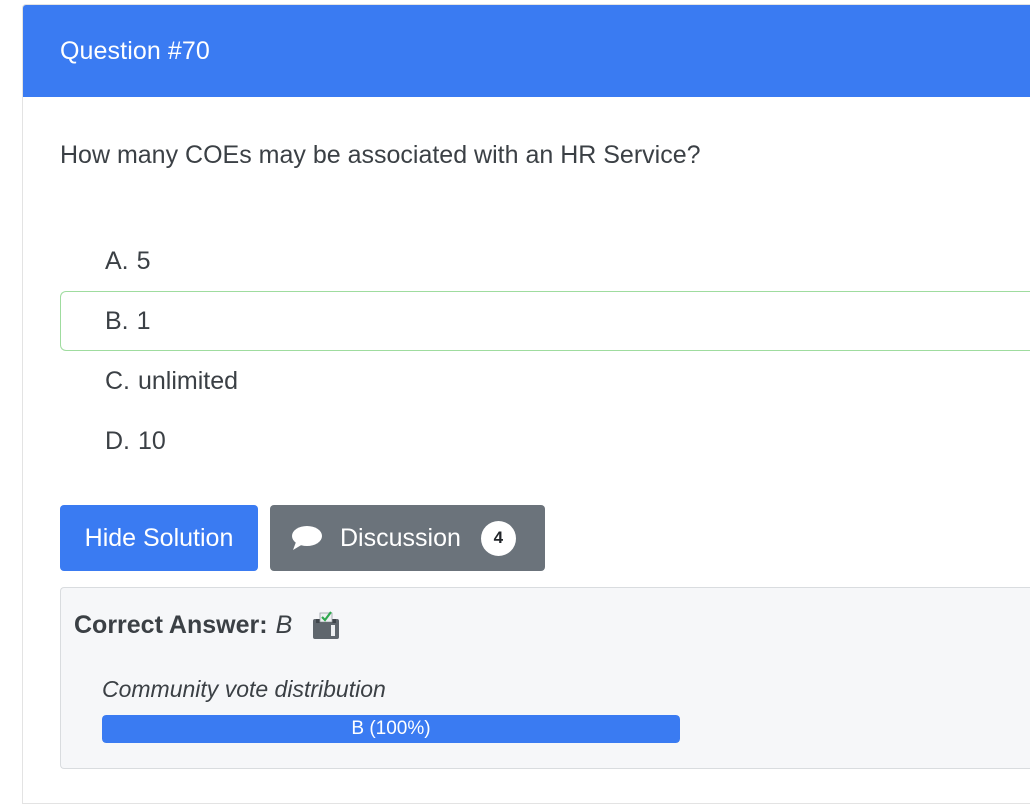 Image resolution: width=1030 pixels, height=804 pixels. Describe the element at coordinates (284, 624) in the screenshot. I see `correct-answer-value: B` at that location.